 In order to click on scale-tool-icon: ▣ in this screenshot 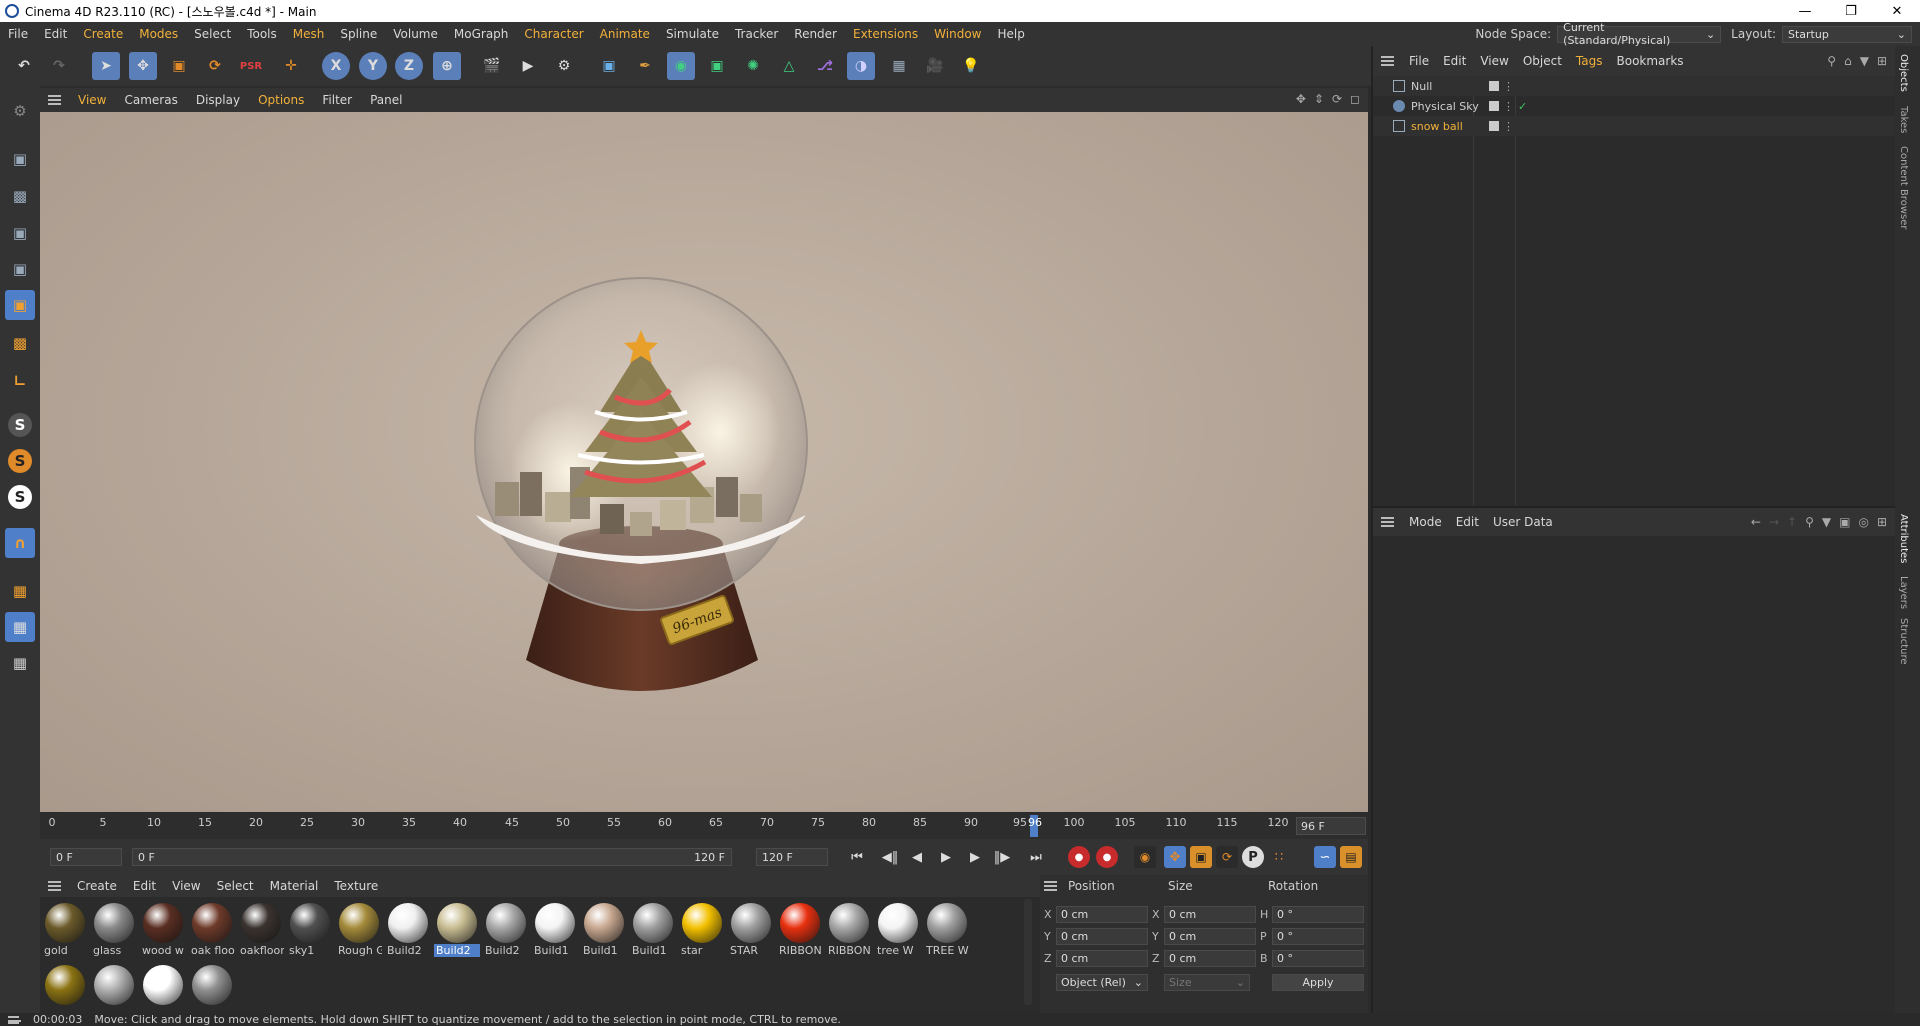, I will do `click(179, 66)`.